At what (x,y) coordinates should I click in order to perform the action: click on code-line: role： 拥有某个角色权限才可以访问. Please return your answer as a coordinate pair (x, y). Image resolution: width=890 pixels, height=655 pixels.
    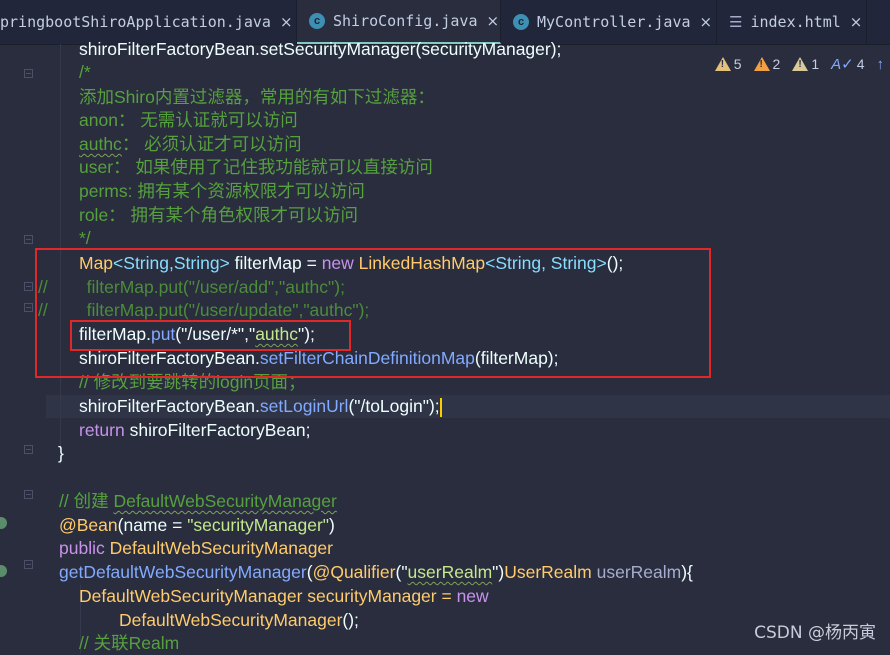
    Looking at the image, I should click on (219, 215).